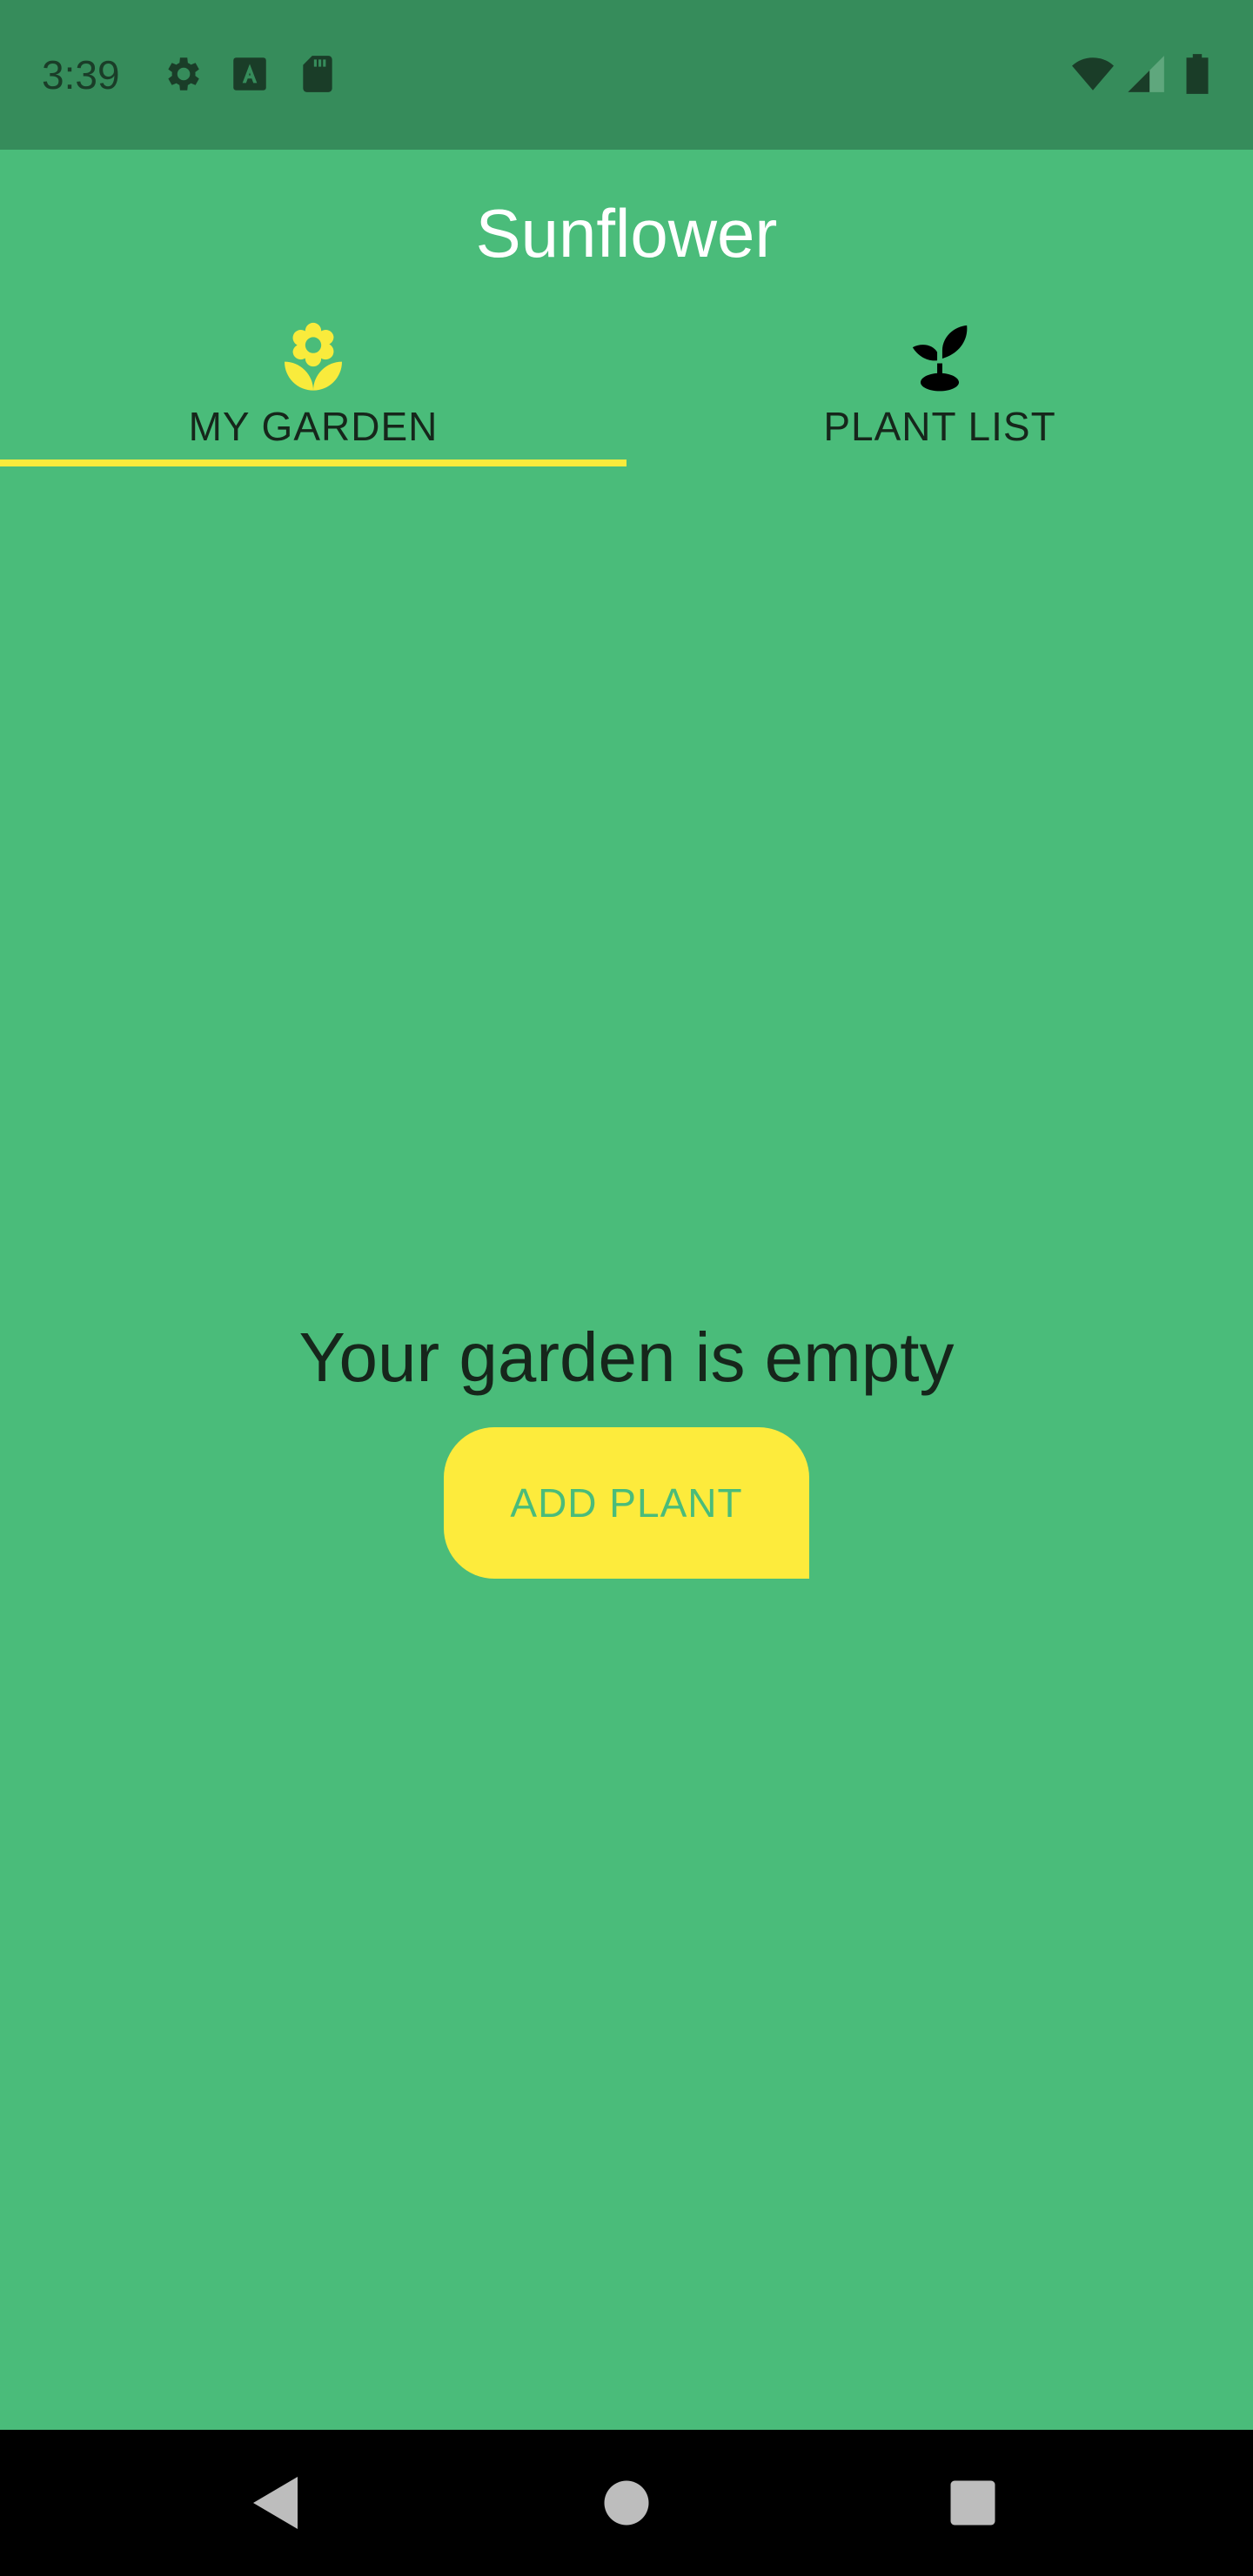 The image size is (1253, 2576). I want to click on recents-icon, so click(972, 2503).